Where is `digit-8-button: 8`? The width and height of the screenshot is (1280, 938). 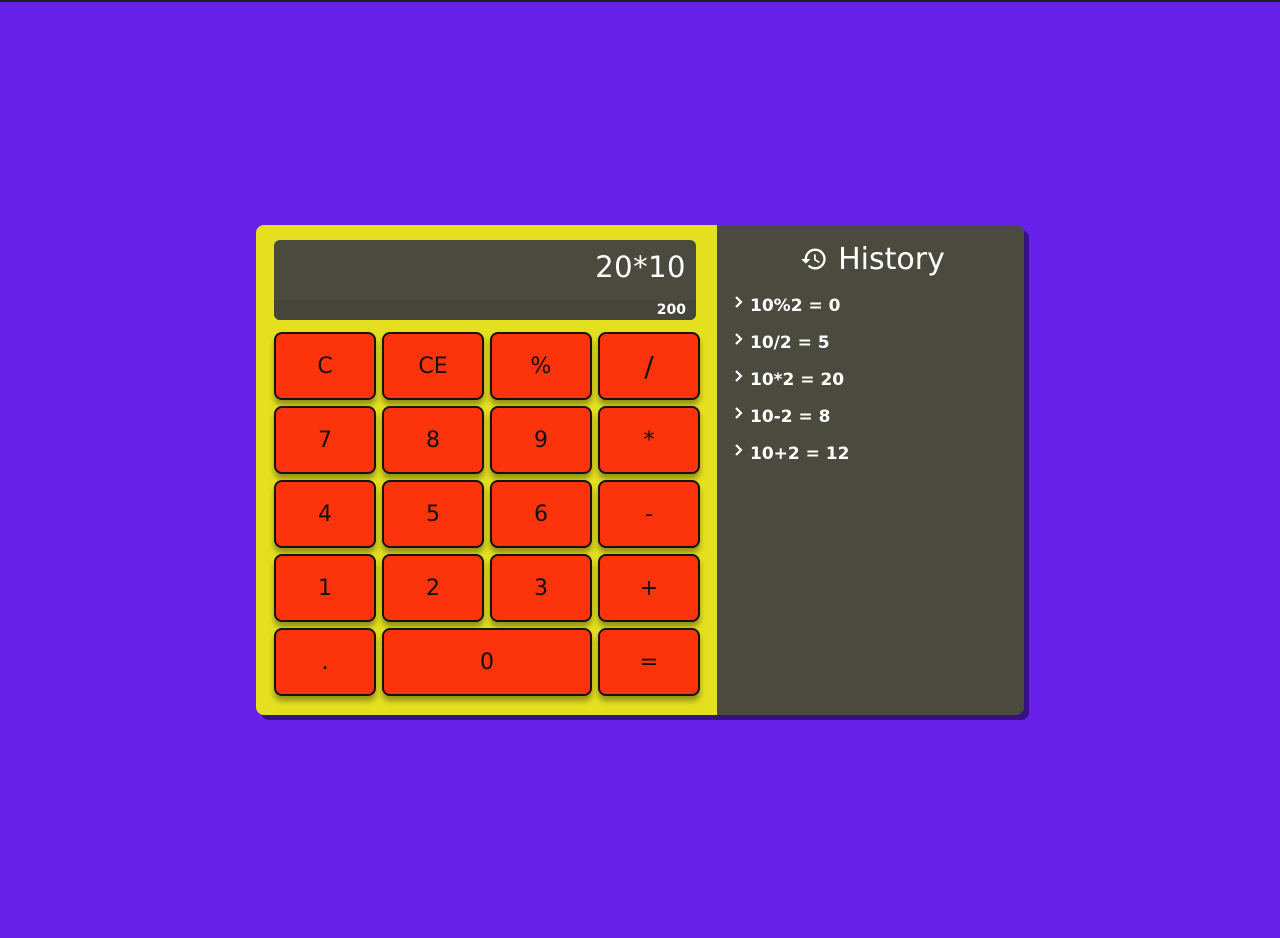
digit-8-button: 8 is located at coordinates (433, 440).